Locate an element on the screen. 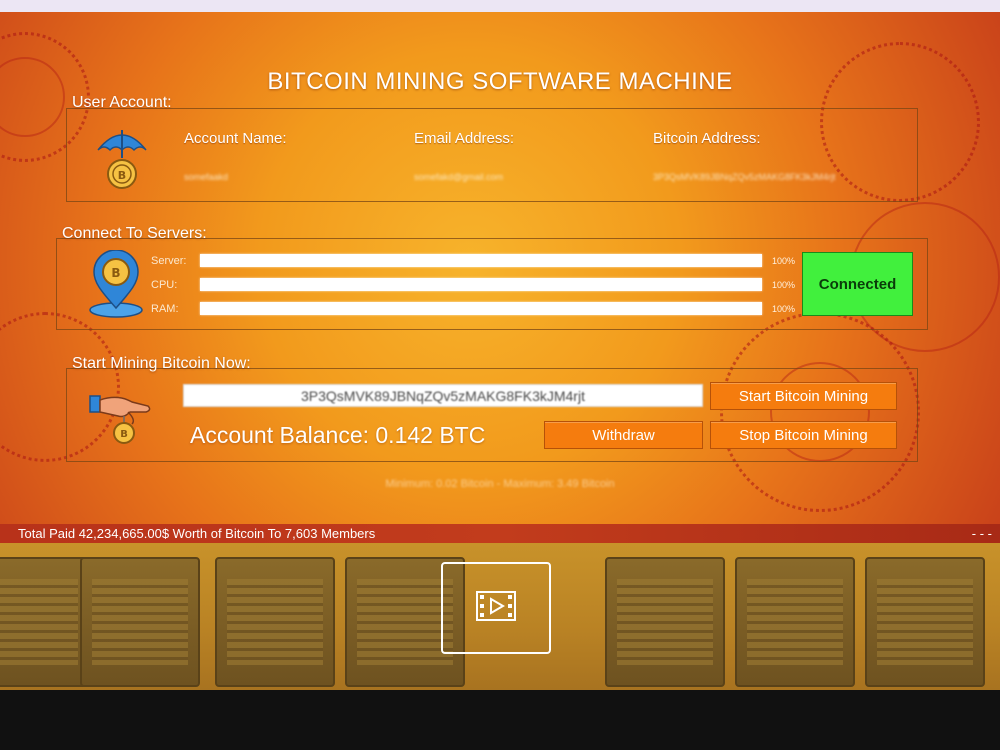  user-account-group is located at coordinates (492, 155).